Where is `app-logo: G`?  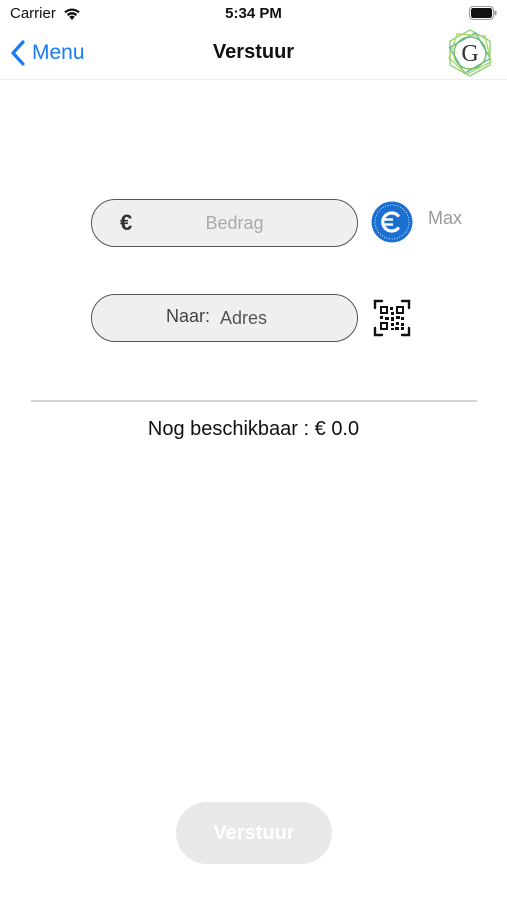 app-logo: G is located at coordinates (470, 53).